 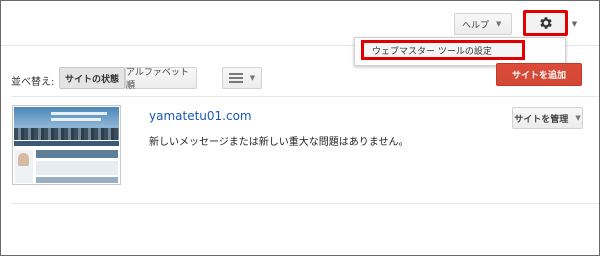 I want to click on site-status-message: 新しいメッセージまたは新しい重大な問題はありません。, so click(x=279, y=142).